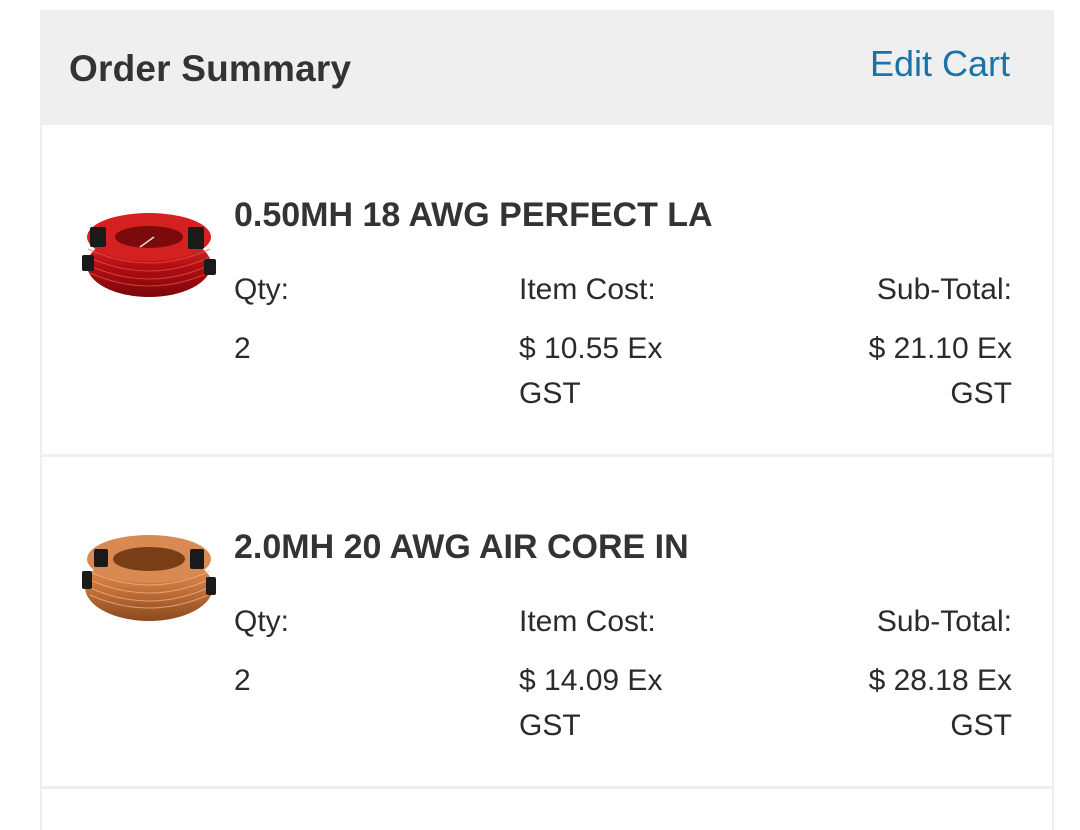 This screenshot has width=1080, height=830. I want to click on subtotal-value: $ 21.10 Ex GST, so click(940, 371).